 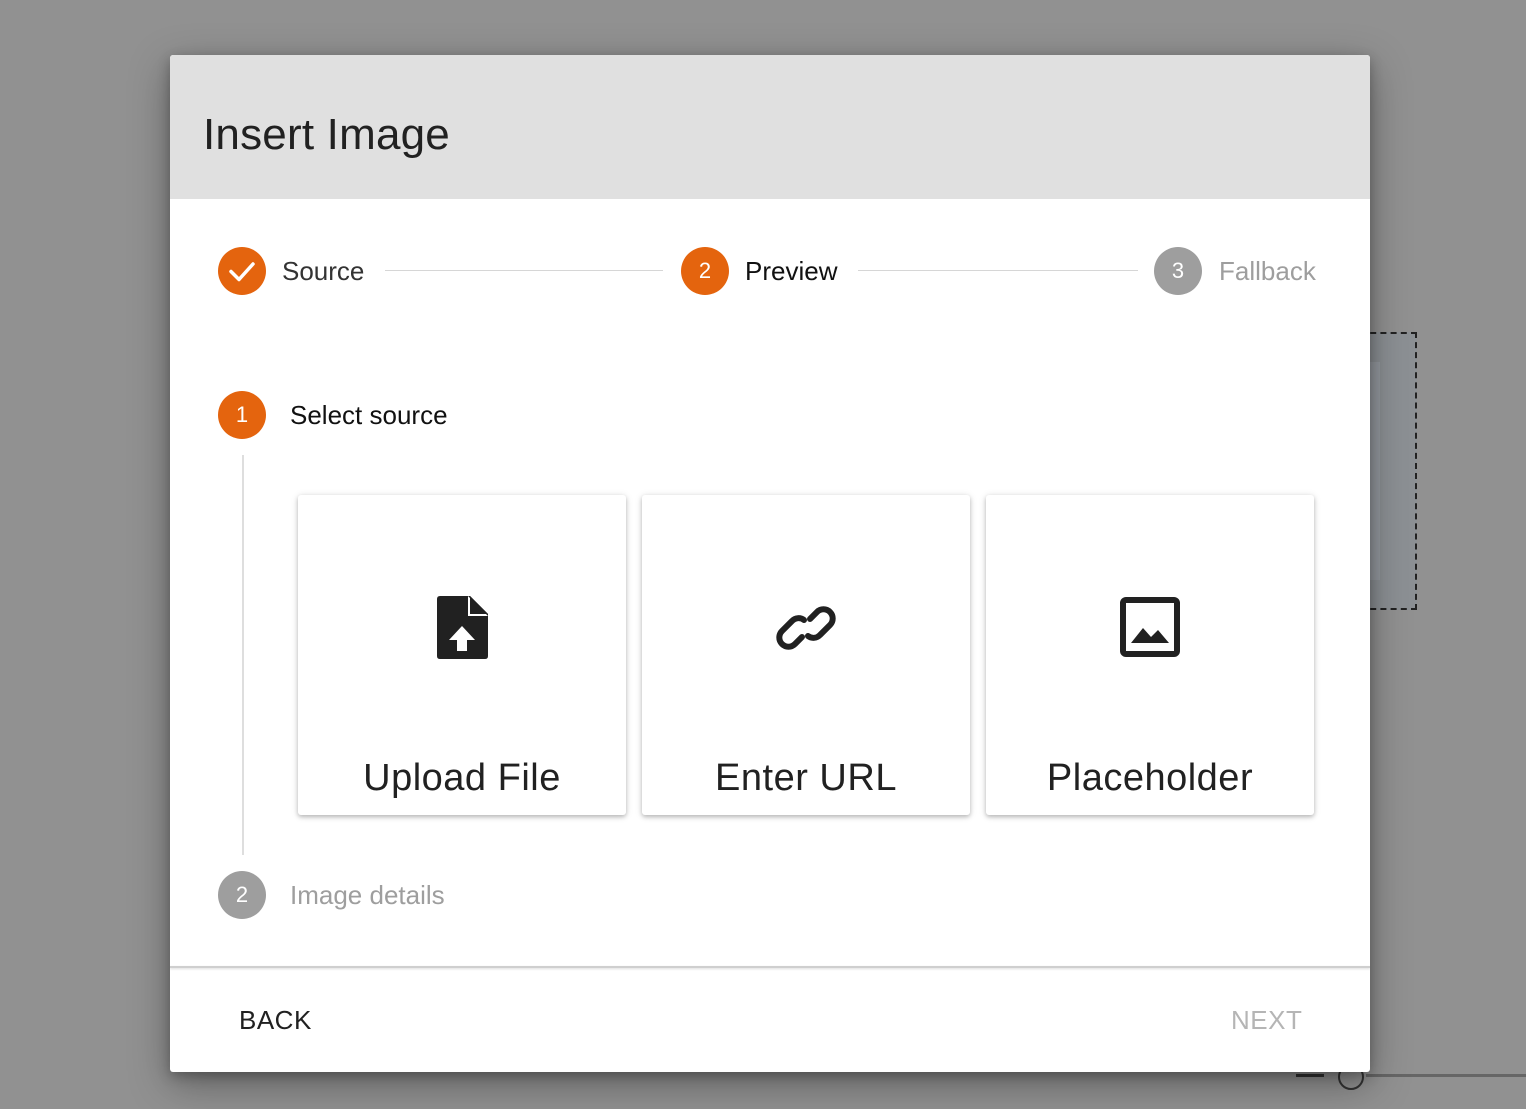 I want to click on dialog-header: Insert Image, so click(x=770, y=127).